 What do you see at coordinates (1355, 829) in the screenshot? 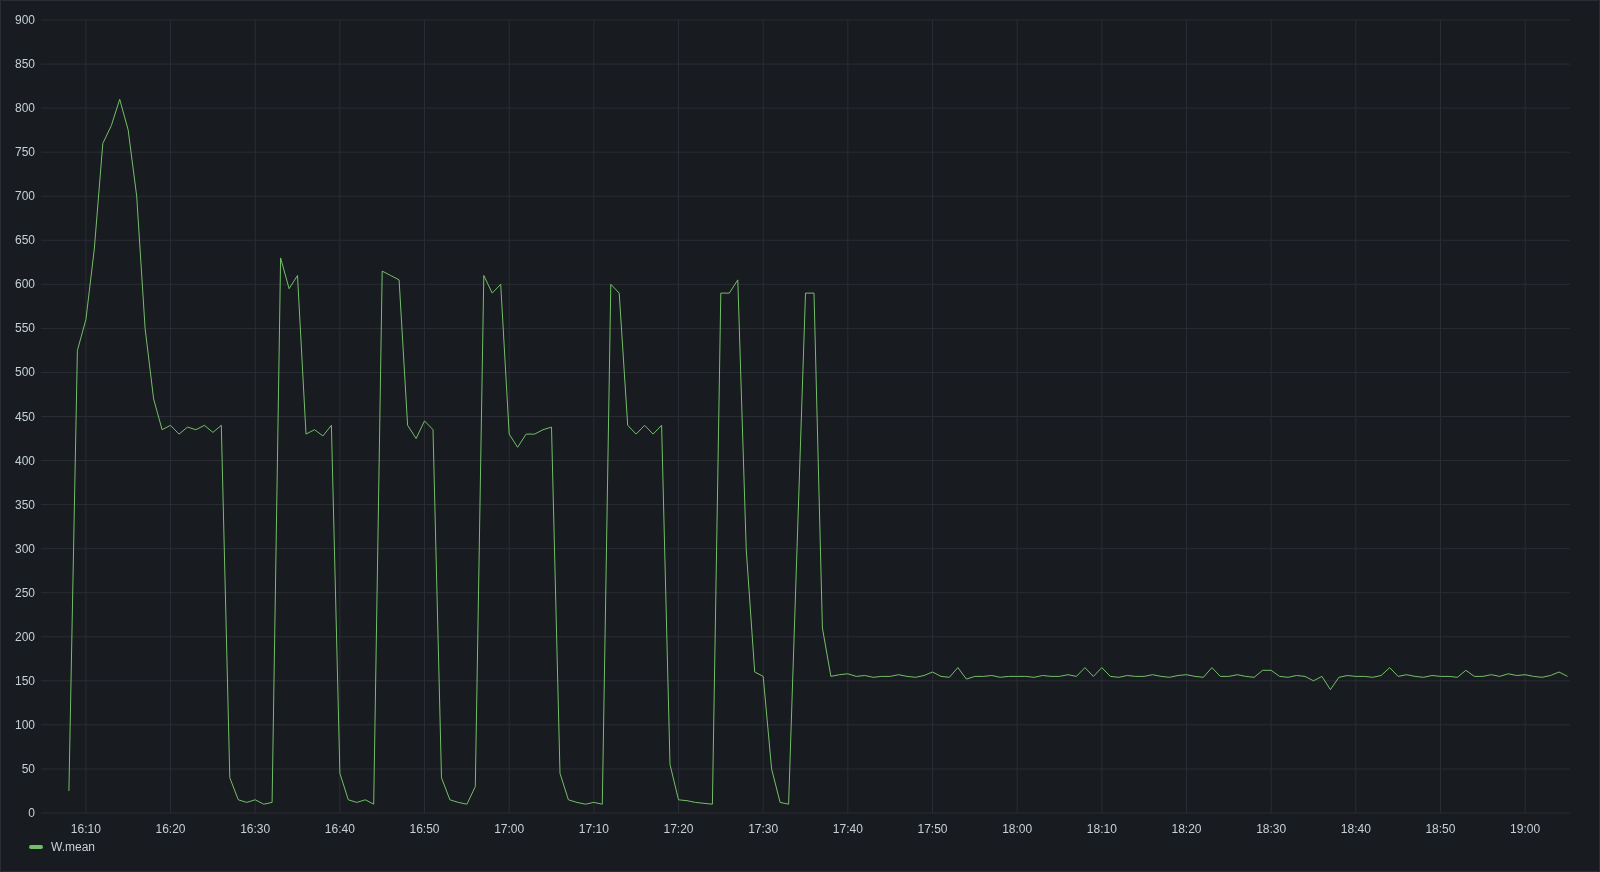
I see `x-tick-label: 18:40` at bounding box center [1355, 829].